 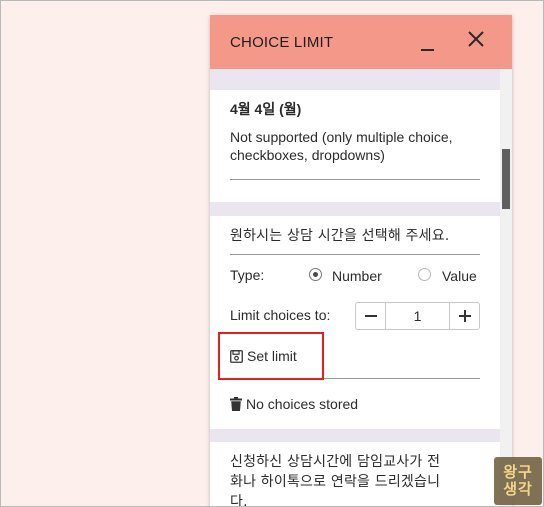 I want to click on type-radio-value, so click(x=424, y=274).